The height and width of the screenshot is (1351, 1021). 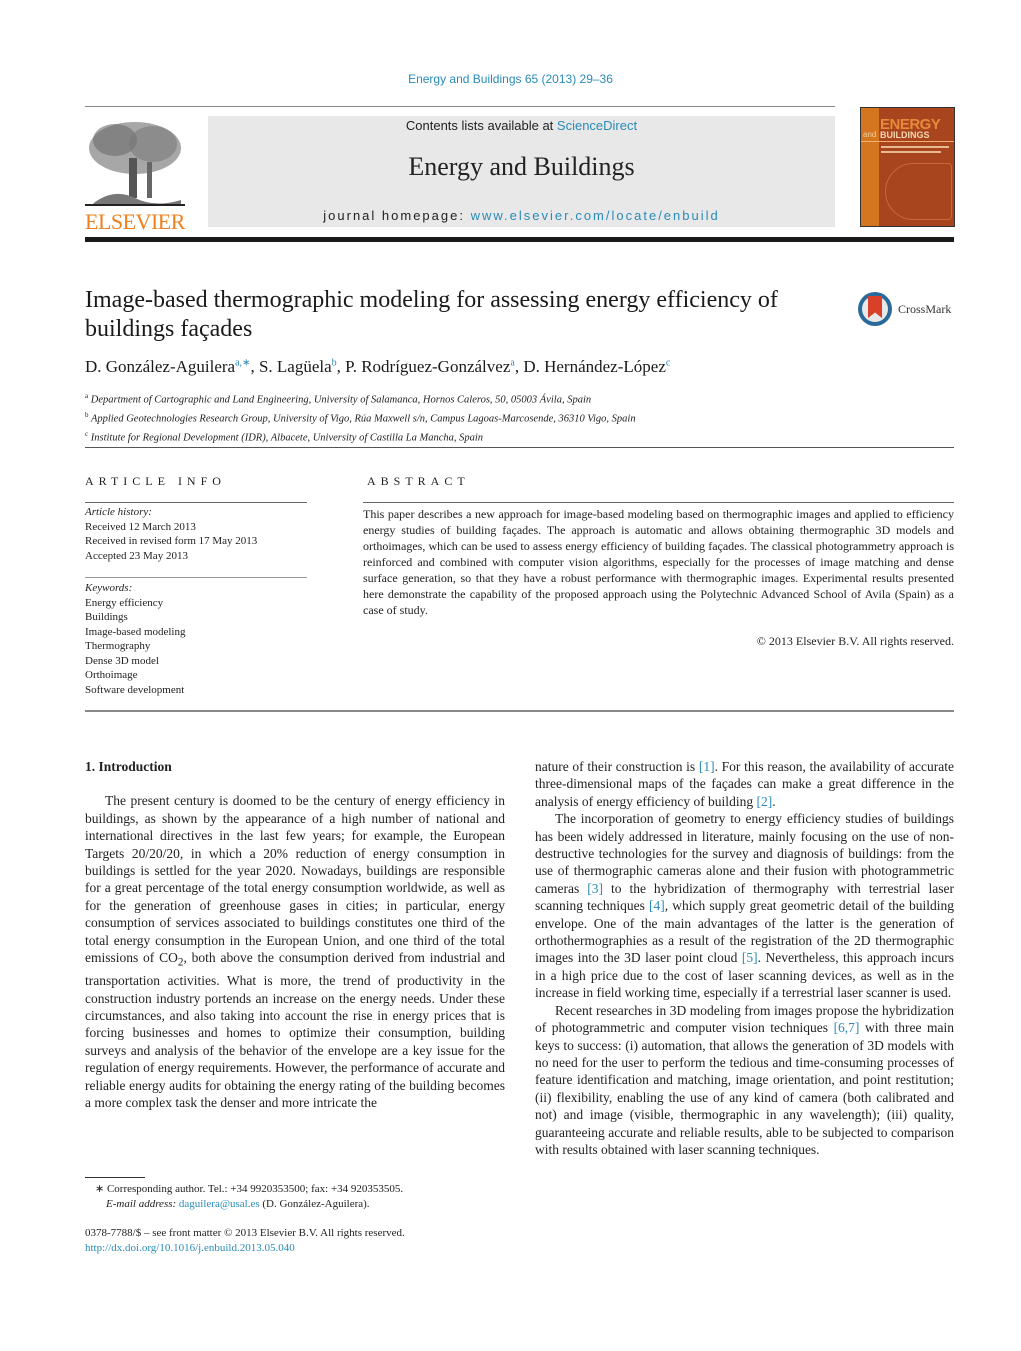 What do you see at coordinates (427, 366) in the screenshot?
I see `author-name: P. Rodríguez-Gonzálvez` at bounding box center [427, 366].